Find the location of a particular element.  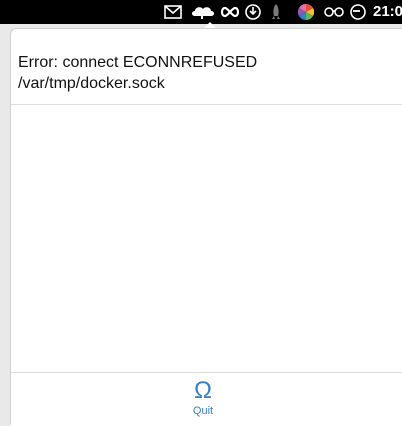

footer-bar: Ω Quit is located at coordinates (206, 399).